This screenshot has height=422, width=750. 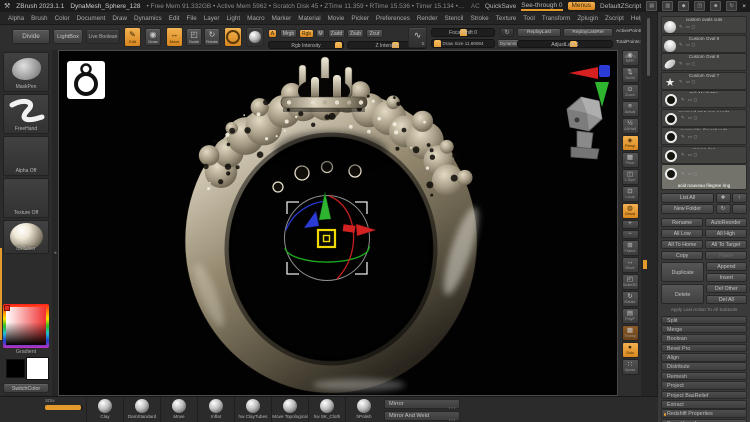 I want to click on subtool-item: mermaids_figurehead1 ✎ ▭ ◻, so click(x=704, y=136).